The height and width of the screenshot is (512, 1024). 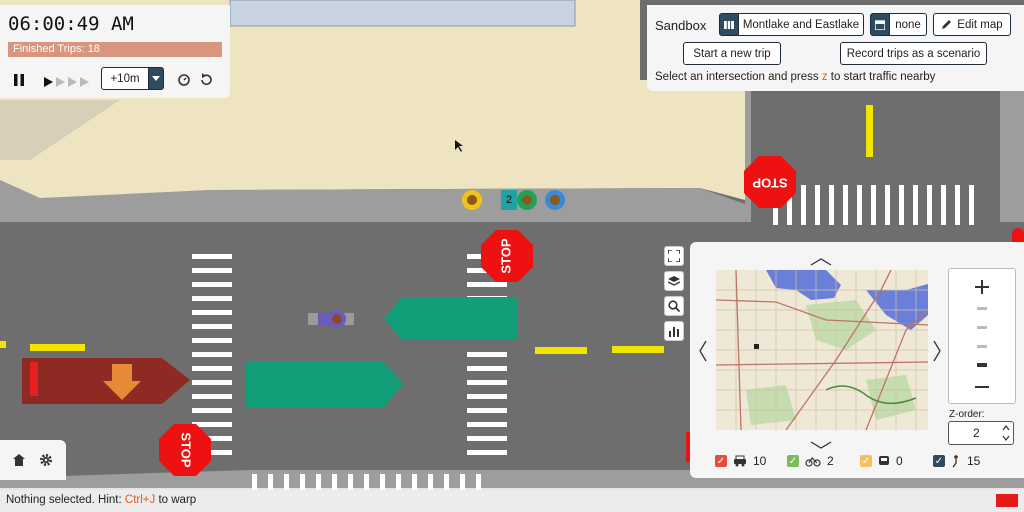 I want to click on chevron-up-icon, so click(x=821, y=262).